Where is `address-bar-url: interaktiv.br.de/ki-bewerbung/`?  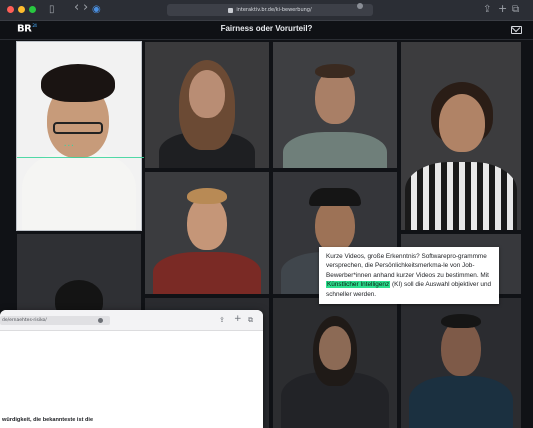
address-bar-url: interaktiv.br.de/ki-bewerbung/ is located at coordinates (274, 10).